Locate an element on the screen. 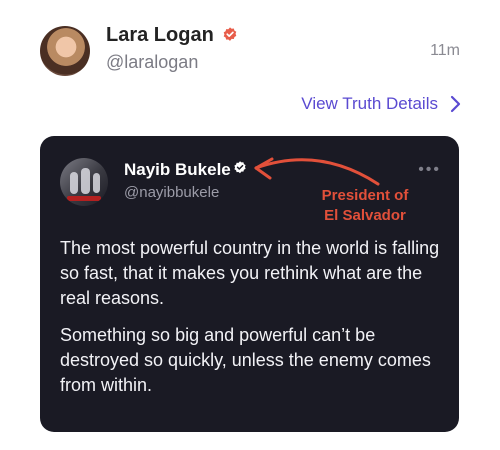  author-name: Lara Logan is located at coordinates (160, 35).